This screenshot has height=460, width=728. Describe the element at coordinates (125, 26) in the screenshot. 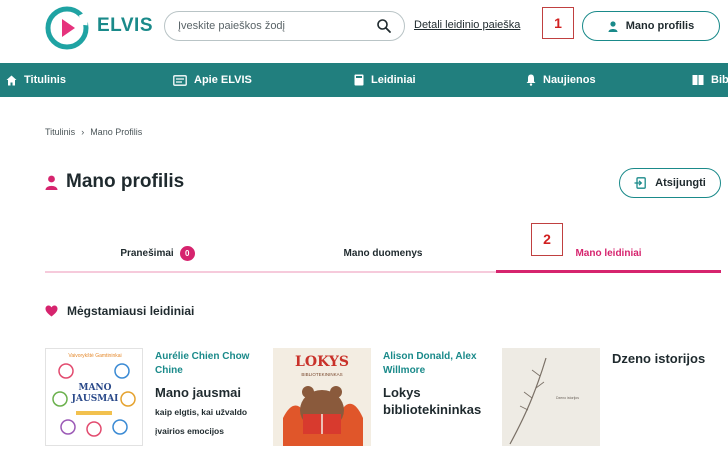

I see `logo-text: ELVIS` at that location.